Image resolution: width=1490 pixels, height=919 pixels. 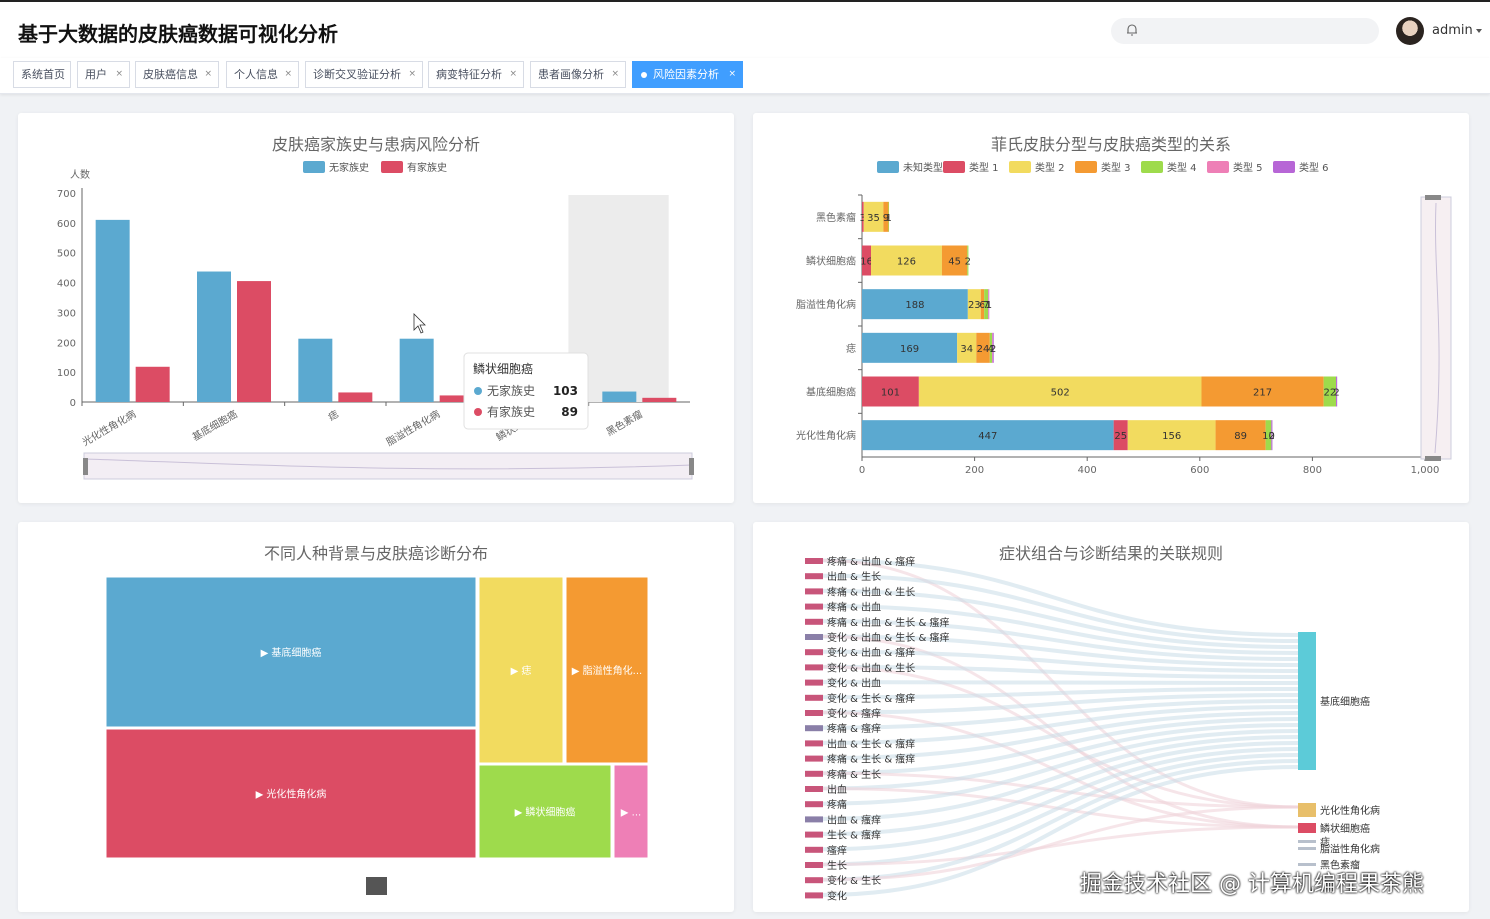 What do you see at coordinates (1103, 167) in the screenshot?
I see `legend-item: 类型 3` at bounding box center [1103, 167].